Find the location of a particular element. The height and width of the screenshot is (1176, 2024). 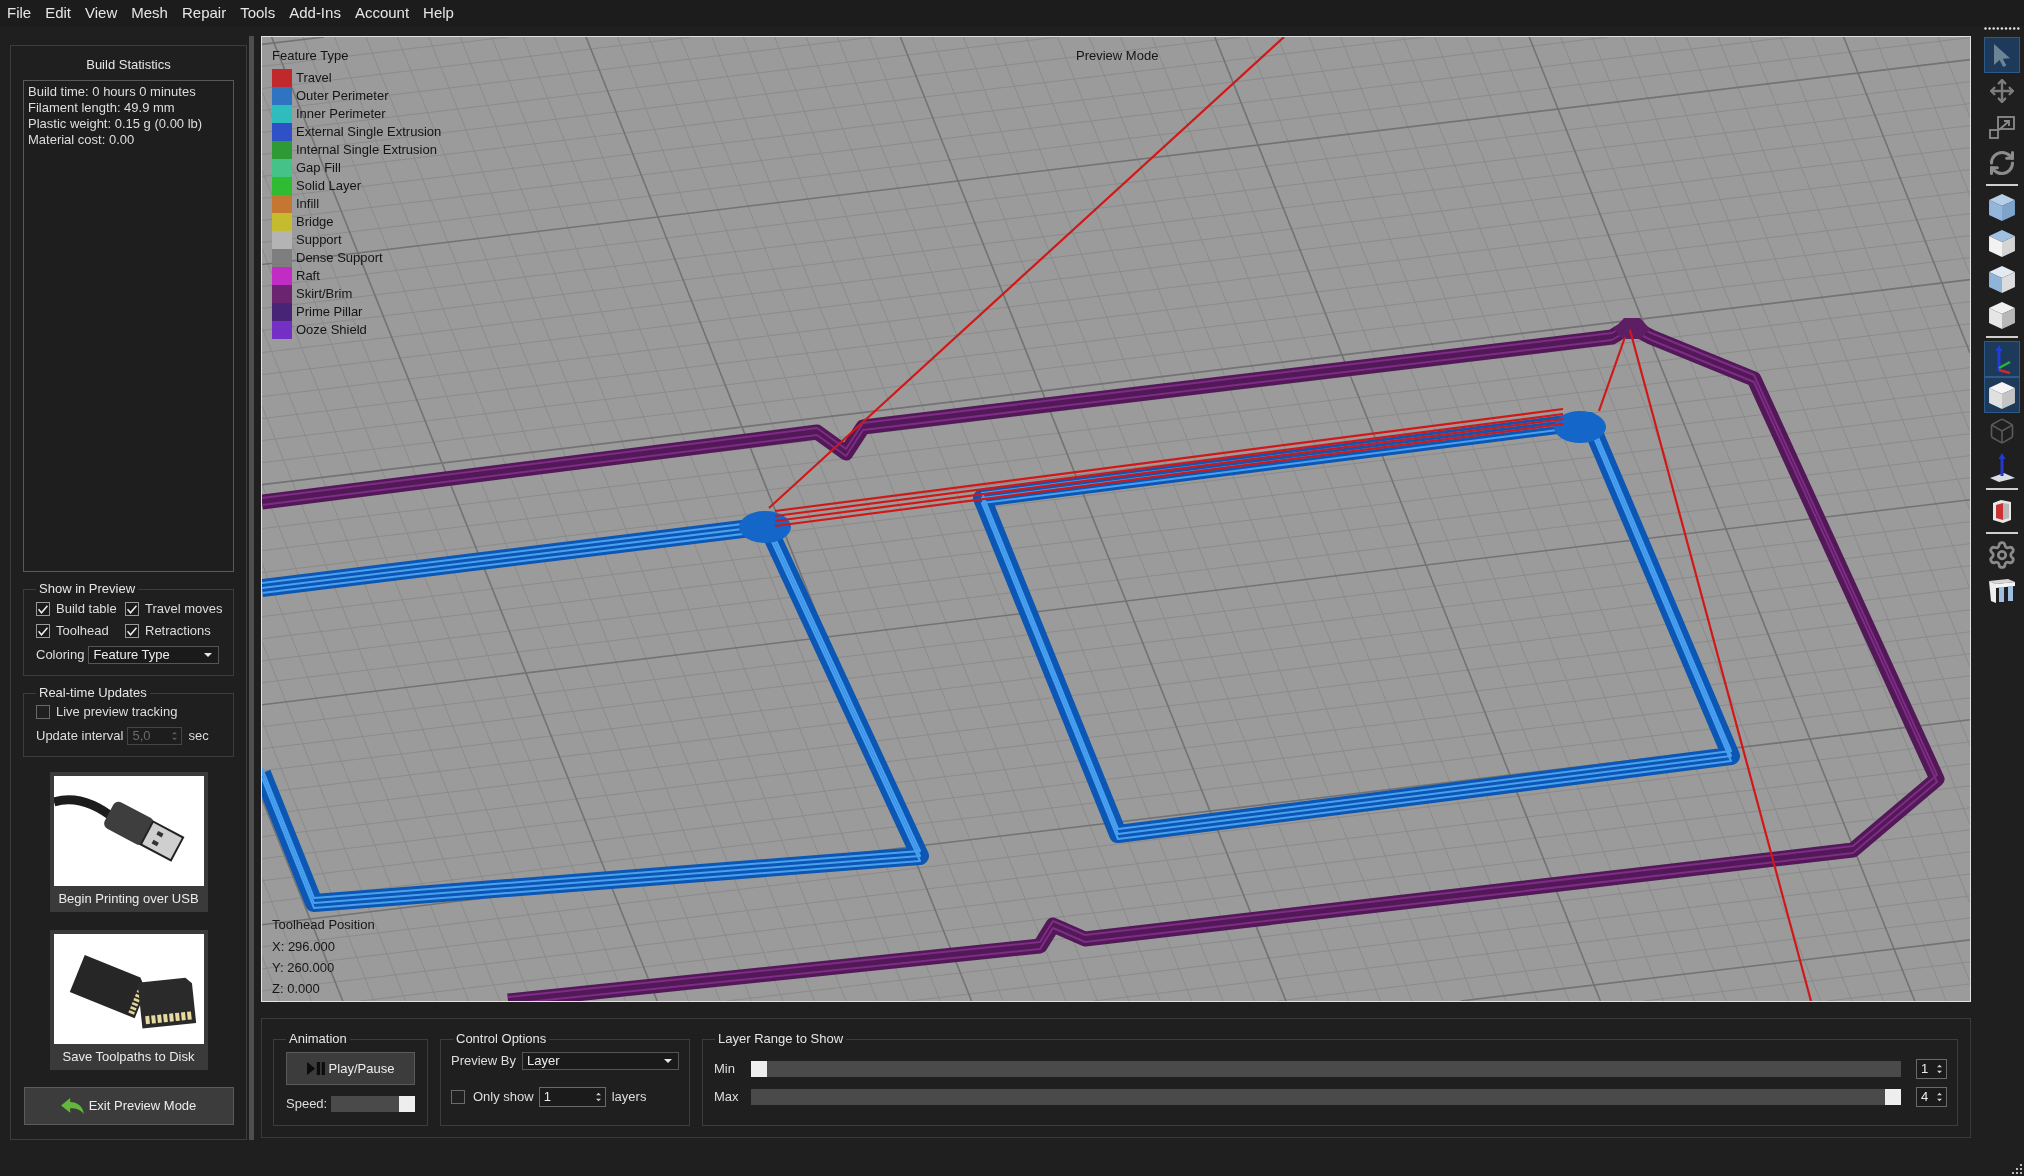

menu-item: Mesh is located at coordinates (149, 13).